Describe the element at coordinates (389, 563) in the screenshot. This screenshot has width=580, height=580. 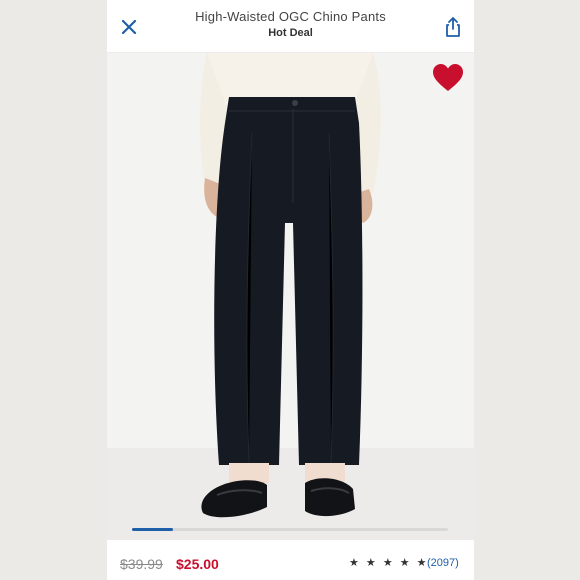
I see `star-rating: ★ ★ ★ ★ ★` at that location.